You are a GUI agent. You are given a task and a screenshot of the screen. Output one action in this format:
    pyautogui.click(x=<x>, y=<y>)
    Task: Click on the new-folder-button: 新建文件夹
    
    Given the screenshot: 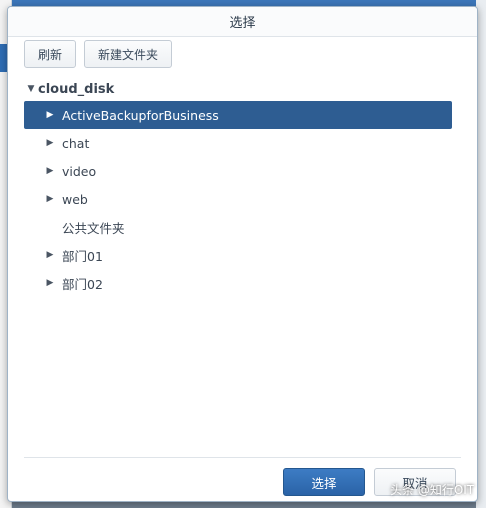 What is the action you would take?
    pyautogui.click(x=128, y=54)
    